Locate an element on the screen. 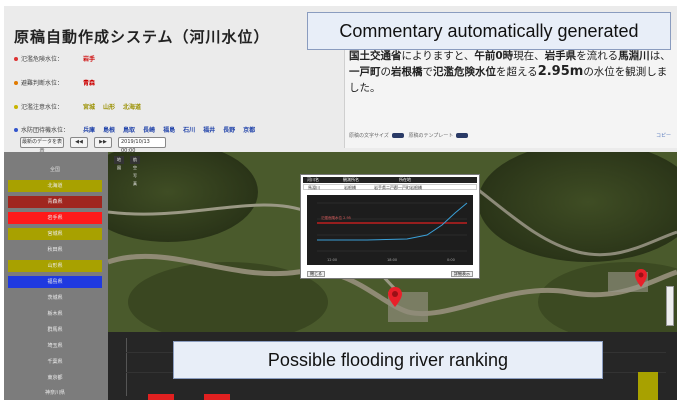 Image resolution: width=681 pixels, height=400 pixels. commentary-fragment: 午前0時 is located at coordinates (494, 56).